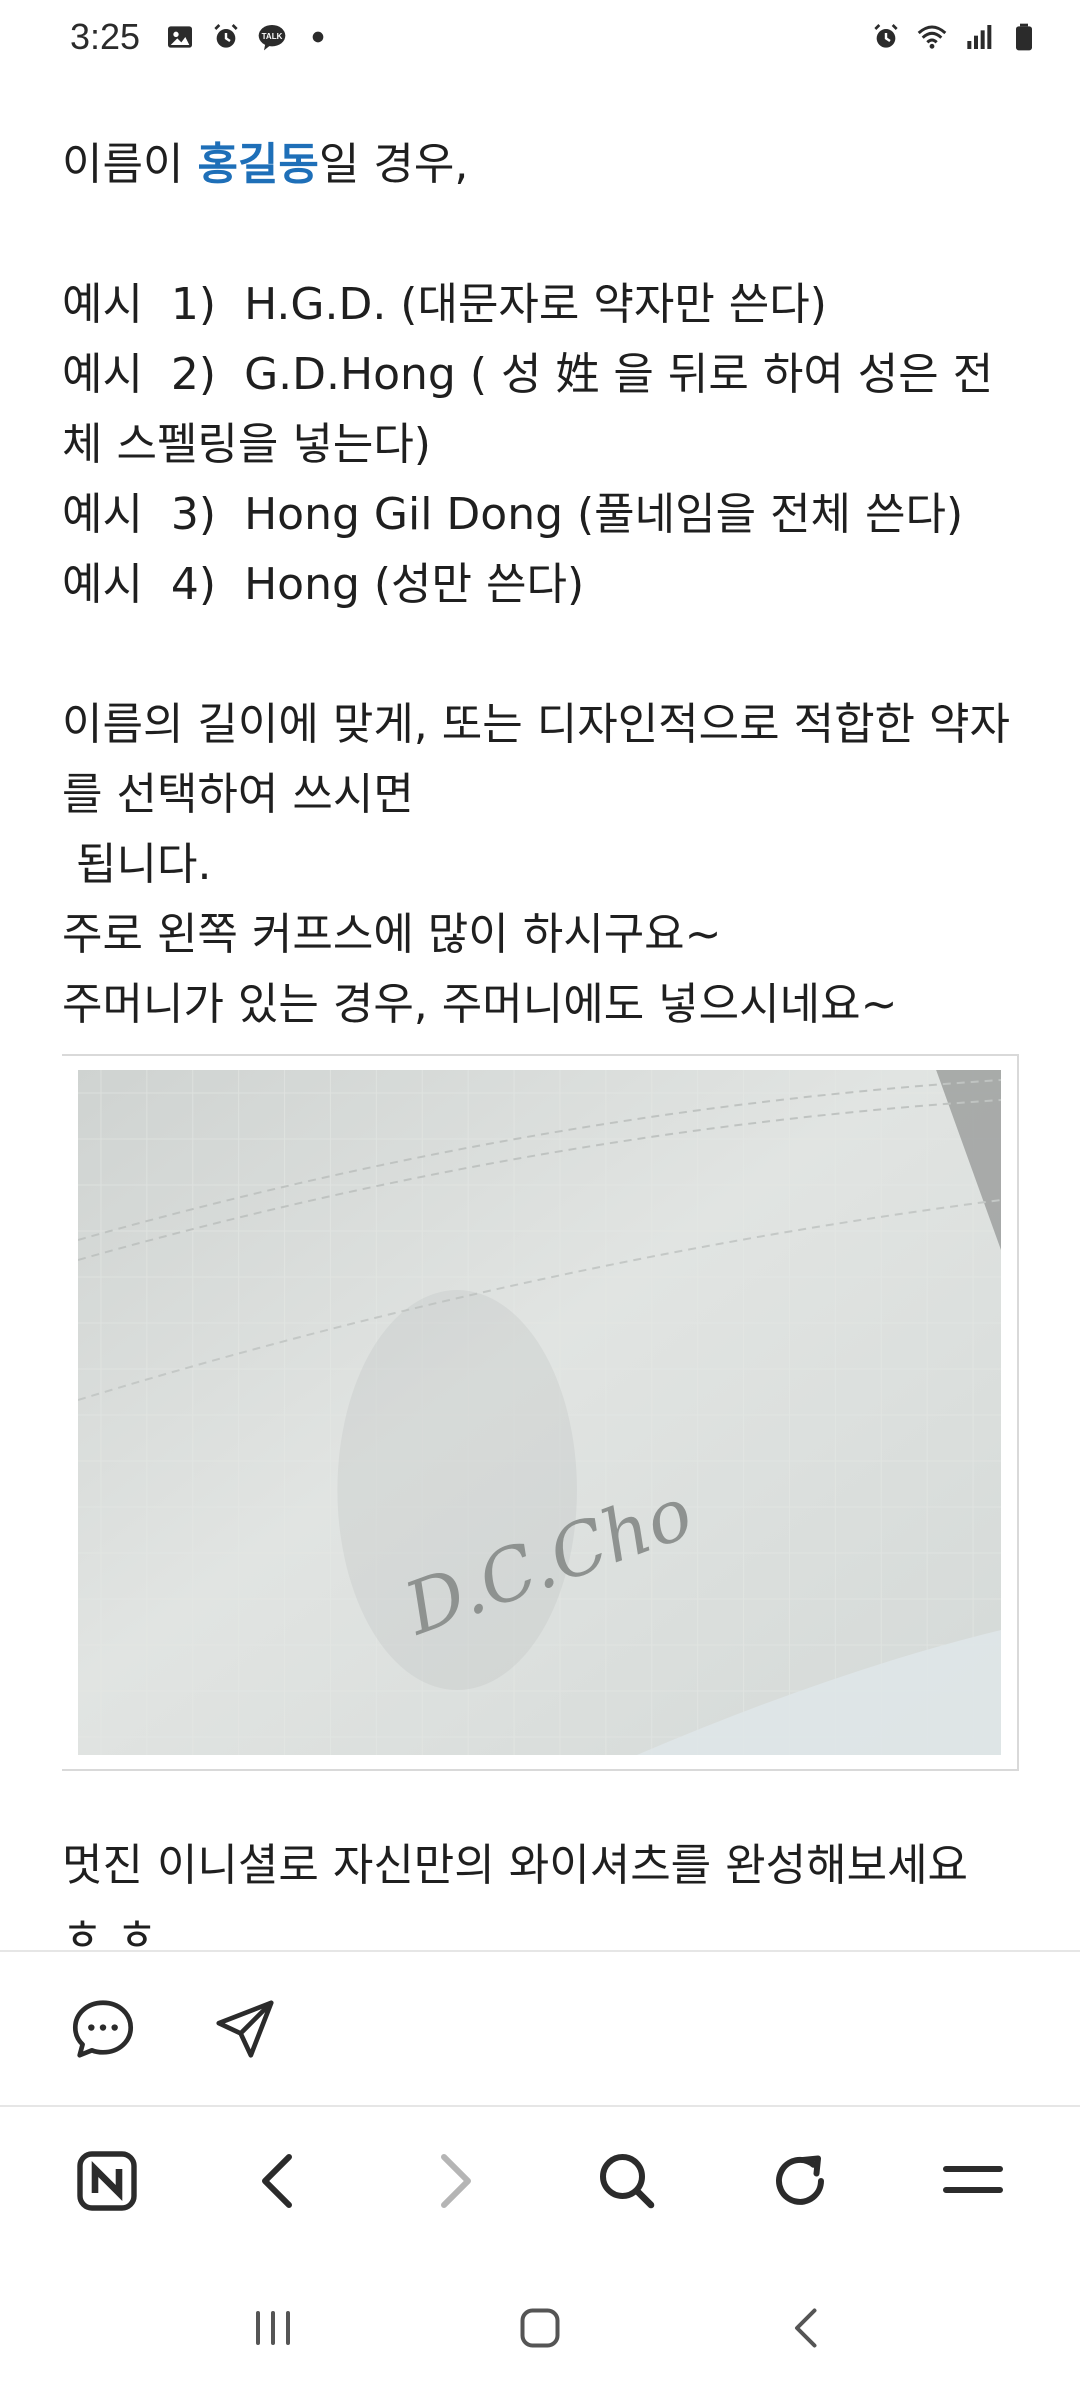  I want to click on wifi-icon, so click(932, 37).